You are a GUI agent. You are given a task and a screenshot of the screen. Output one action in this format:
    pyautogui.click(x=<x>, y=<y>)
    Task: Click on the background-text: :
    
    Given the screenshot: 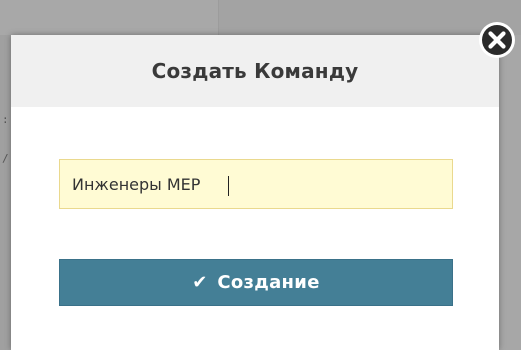 What is the action you would take?
    pyautogui.click(x=5, y=119)
    